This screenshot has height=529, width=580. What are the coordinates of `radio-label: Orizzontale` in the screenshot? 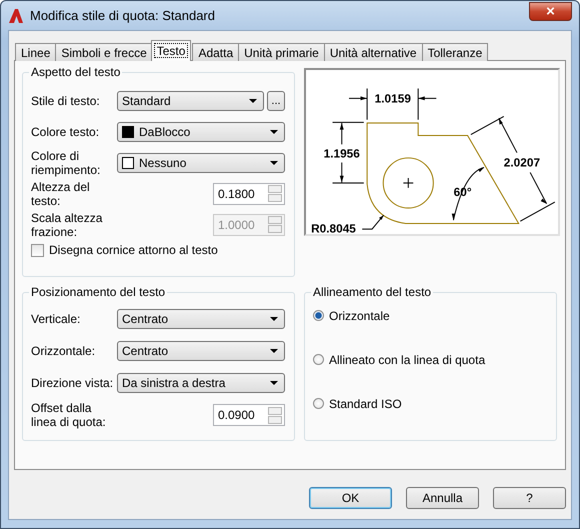 It's located at (359, 316).